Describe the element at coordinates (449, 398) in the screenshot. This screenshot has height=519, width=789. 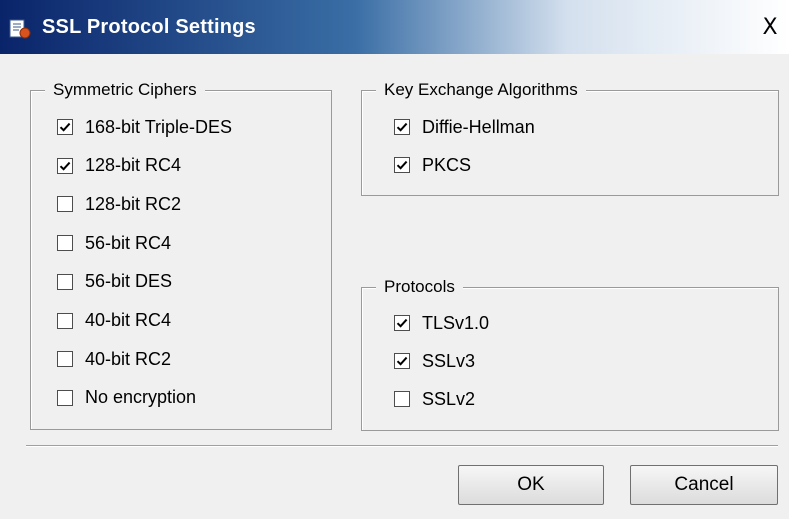
I see `option-label: SSLv2` at that location.